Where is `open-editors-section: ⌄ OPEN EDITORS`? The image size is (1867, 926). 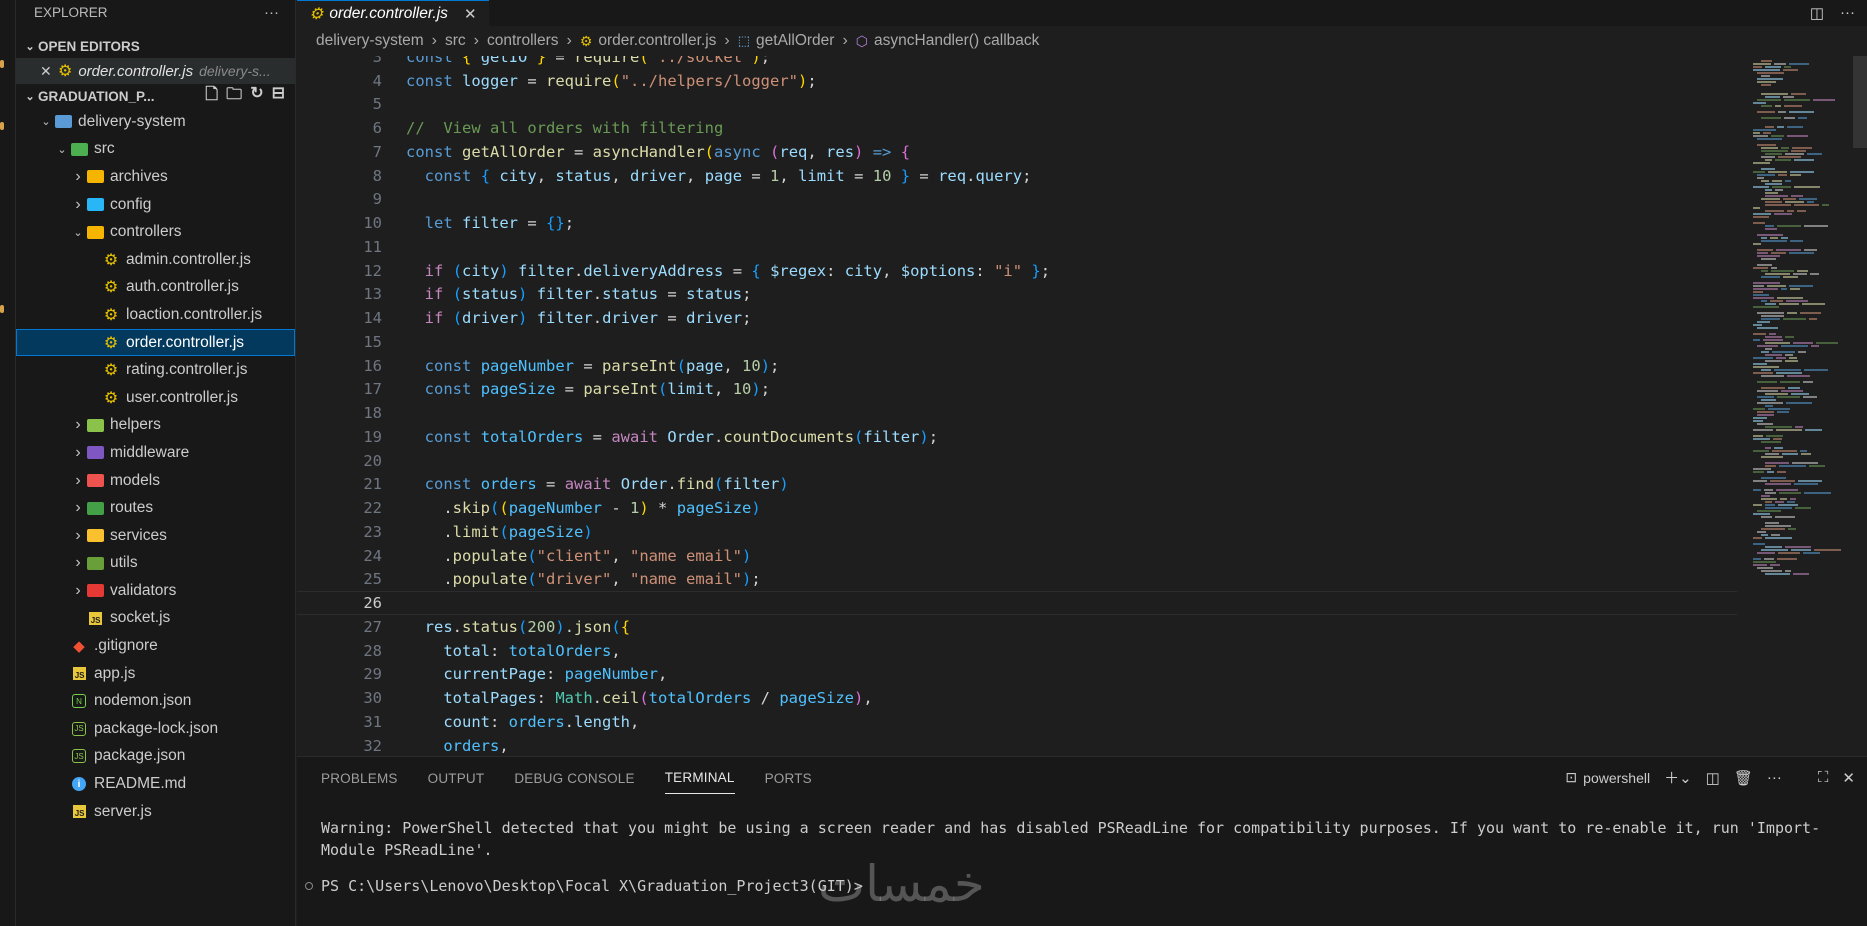 open-editors-section: ⌄ OPEN EDITORS is located at coordinates (155, 46).